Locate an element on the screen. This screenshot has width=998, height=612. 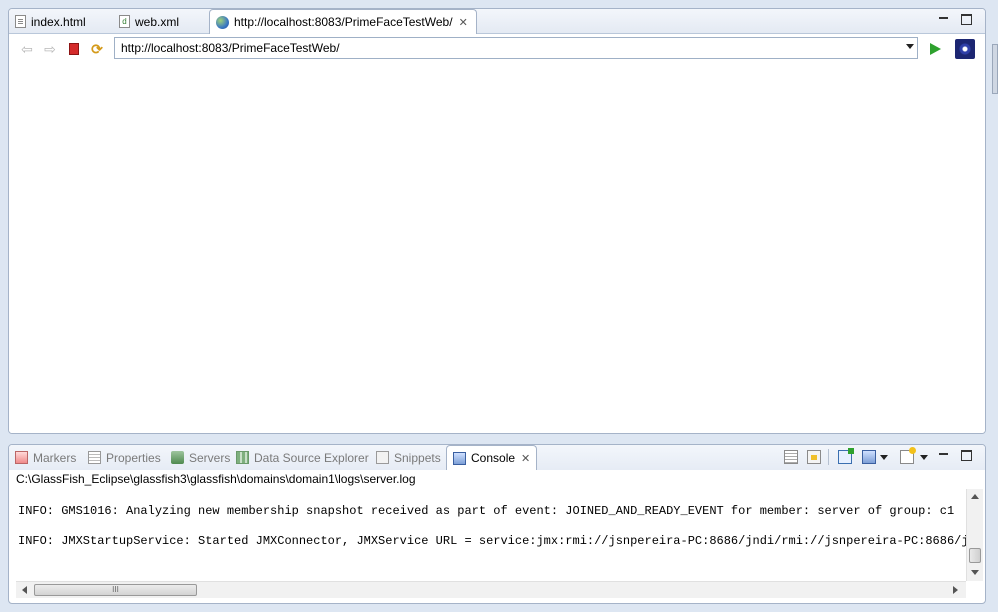
tab-label: Markers is located at coordinates (55, 457).